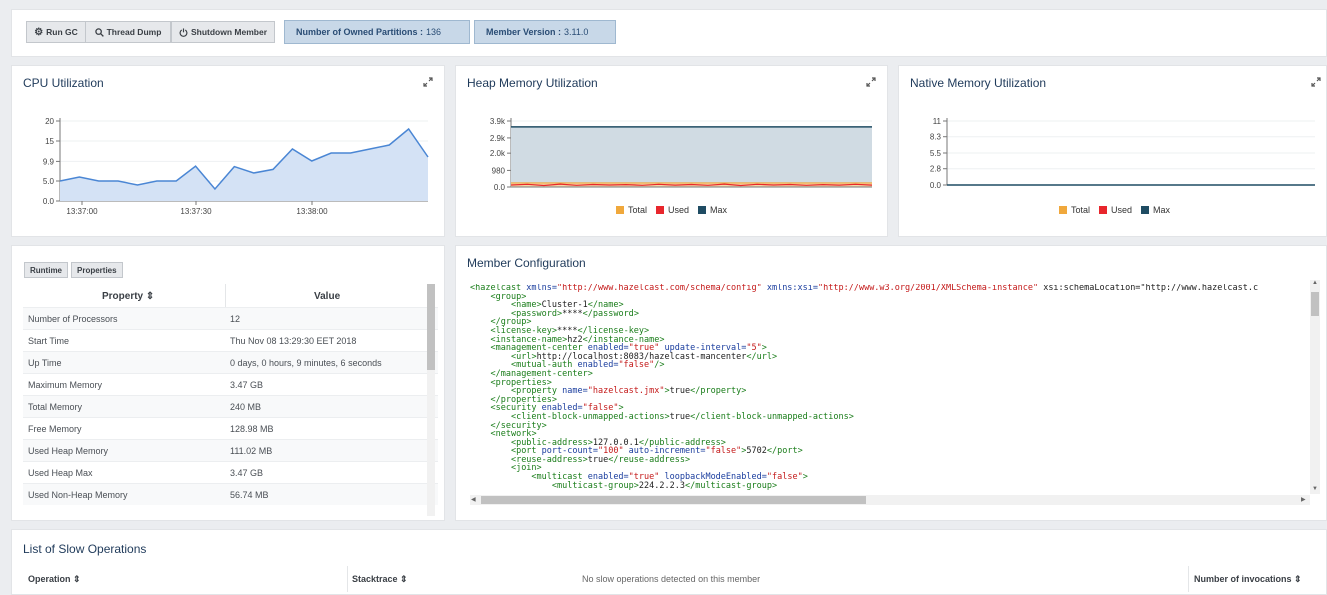 The height and width of the screenshot is (595, 1327). I want to click on property-name: Up Time, so click(45, 363).